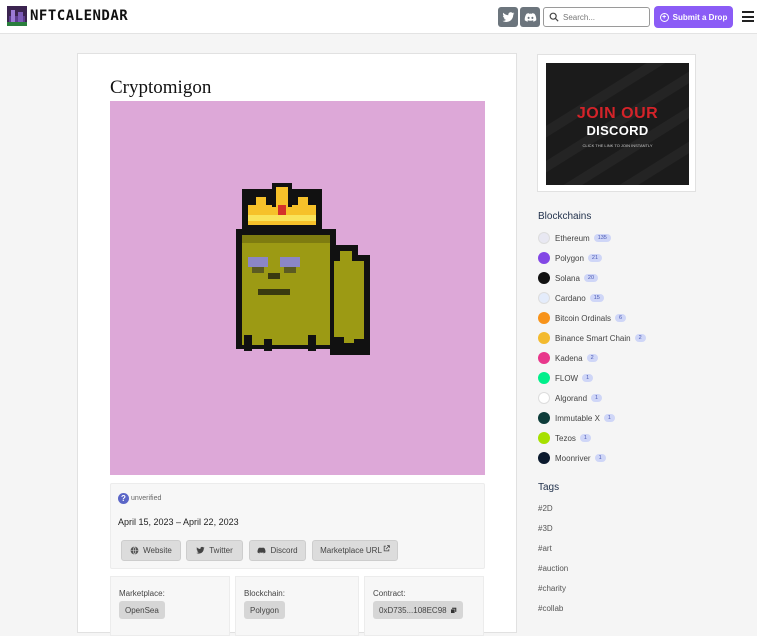  I want to click on blockchain-name: Immutable X, so click(577, 418).